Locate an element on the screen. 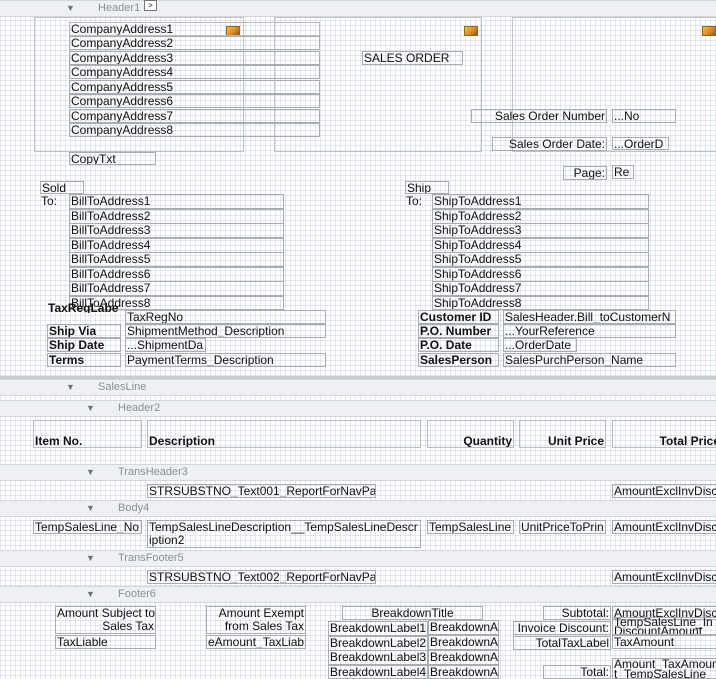 Image resolution: width=716 pixels, height=679 pixels. po-date-label: P.O. Date is located at coordinates (458, 345).